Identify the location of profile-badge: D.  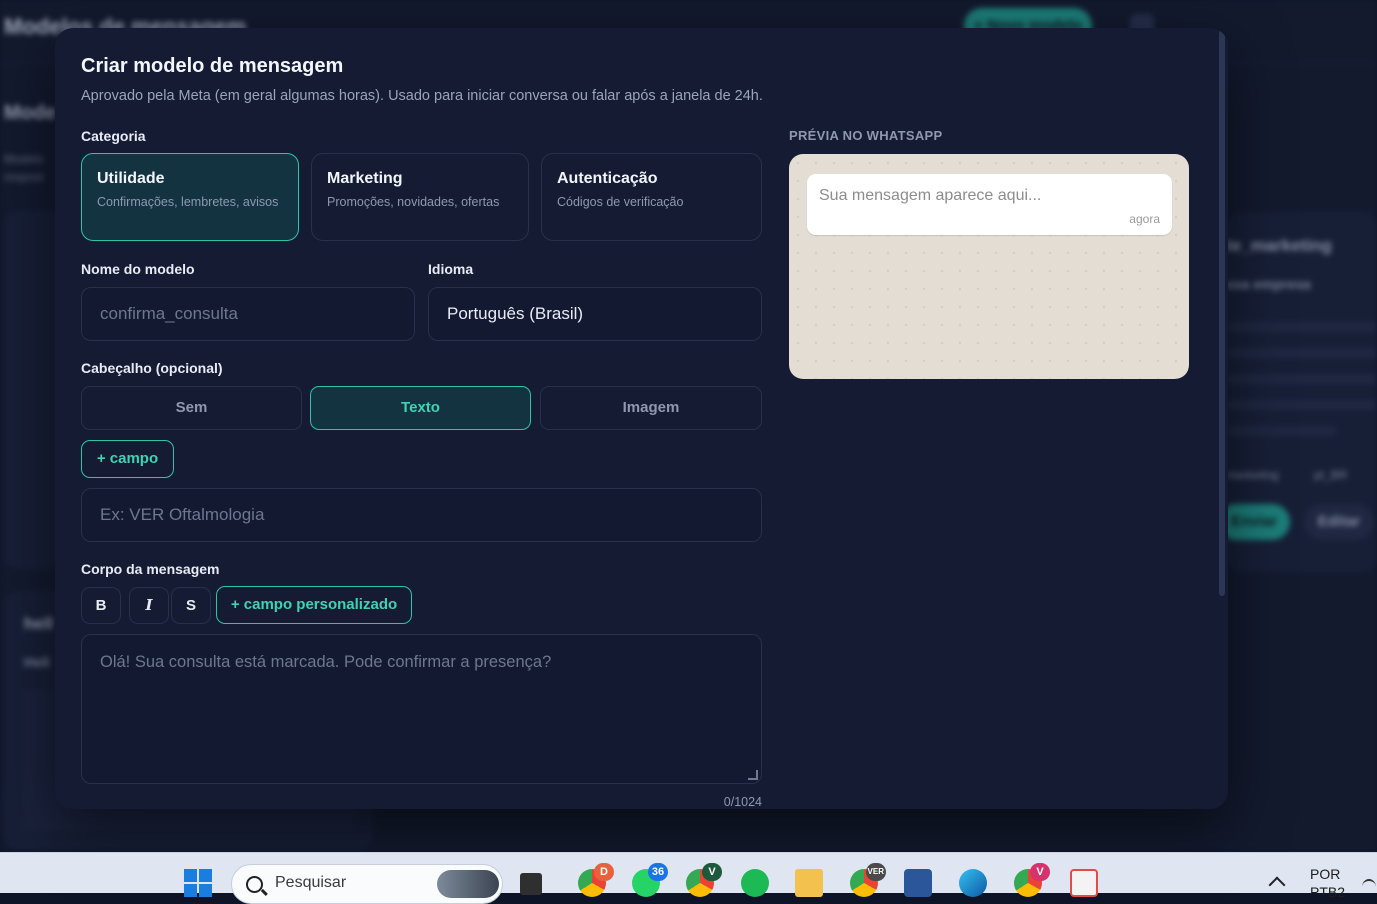
(604, 872).